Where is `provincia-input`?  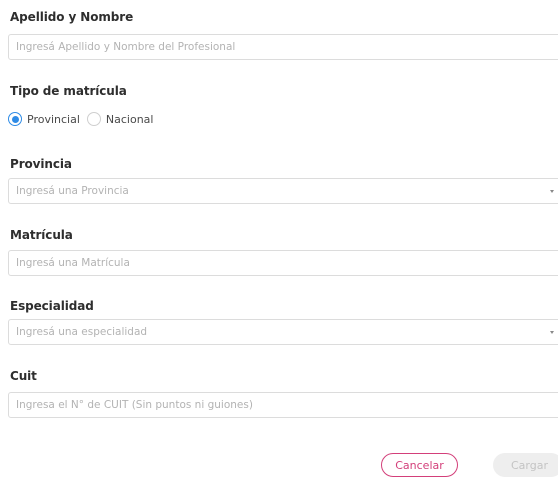 provincia-input is located at coordinates (283, 191).